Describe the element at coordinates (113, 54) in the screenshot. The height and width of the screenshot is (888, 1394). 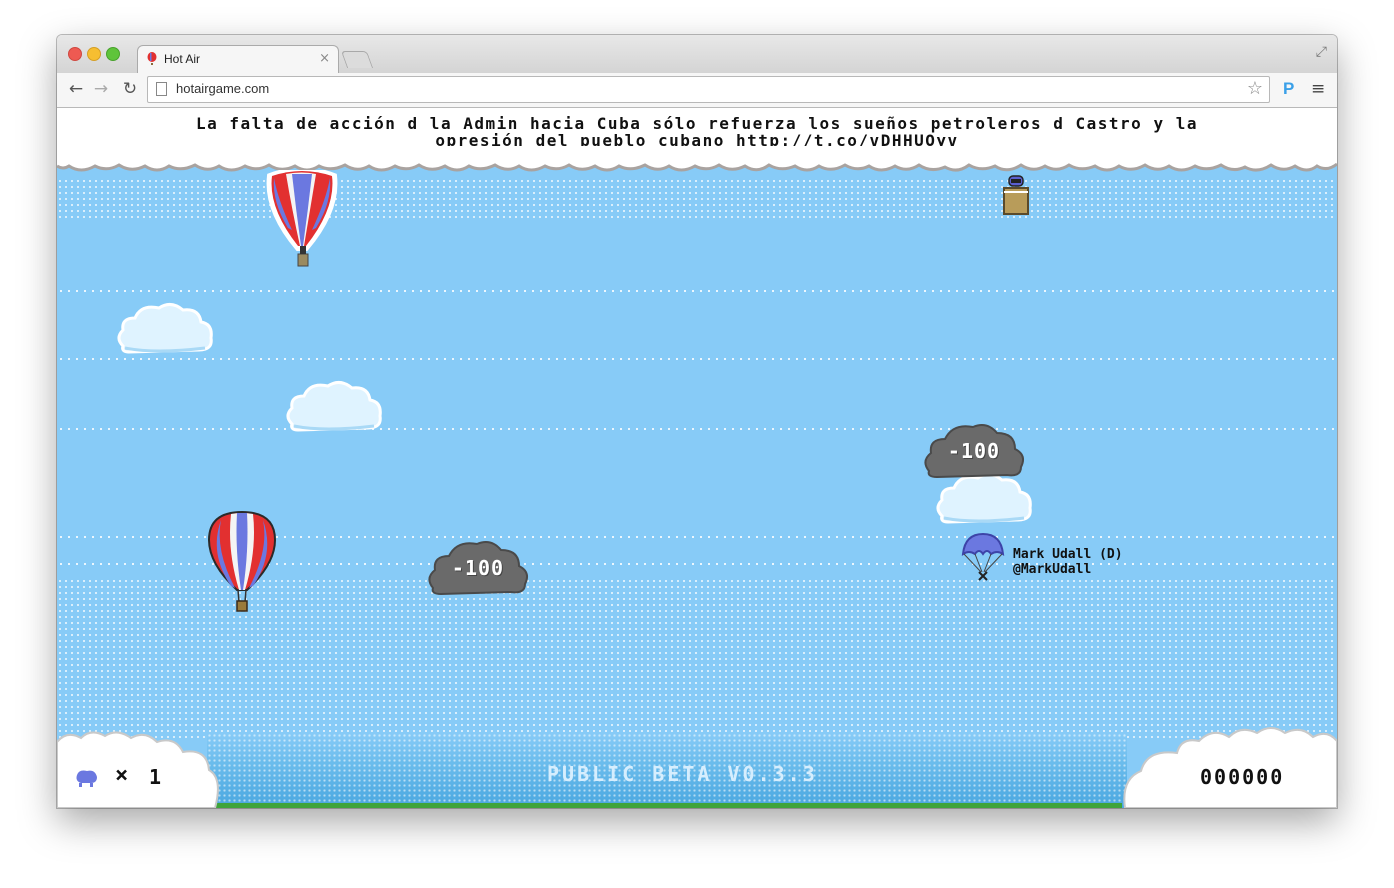
I see `maximize-window-button` at that location.